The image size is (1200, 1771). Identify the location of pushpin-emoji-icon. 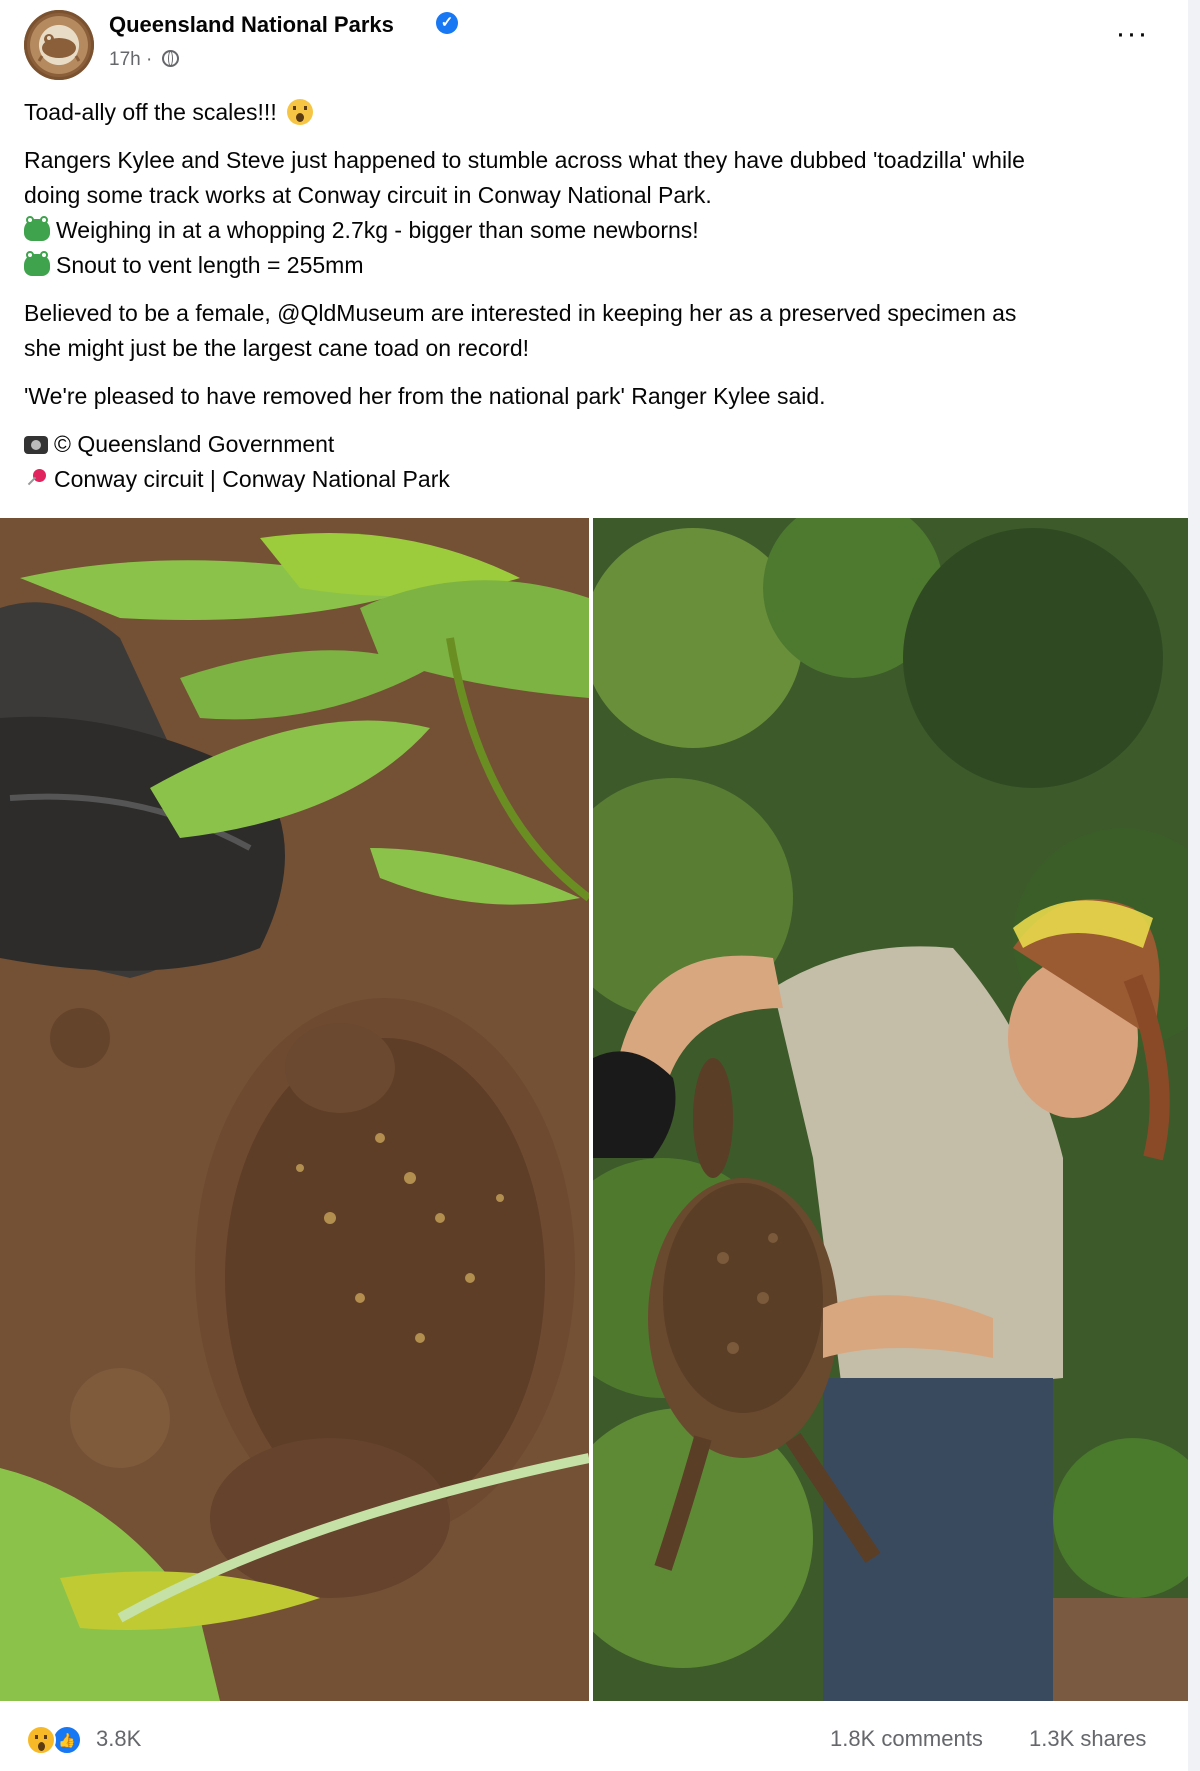
(36, 479).